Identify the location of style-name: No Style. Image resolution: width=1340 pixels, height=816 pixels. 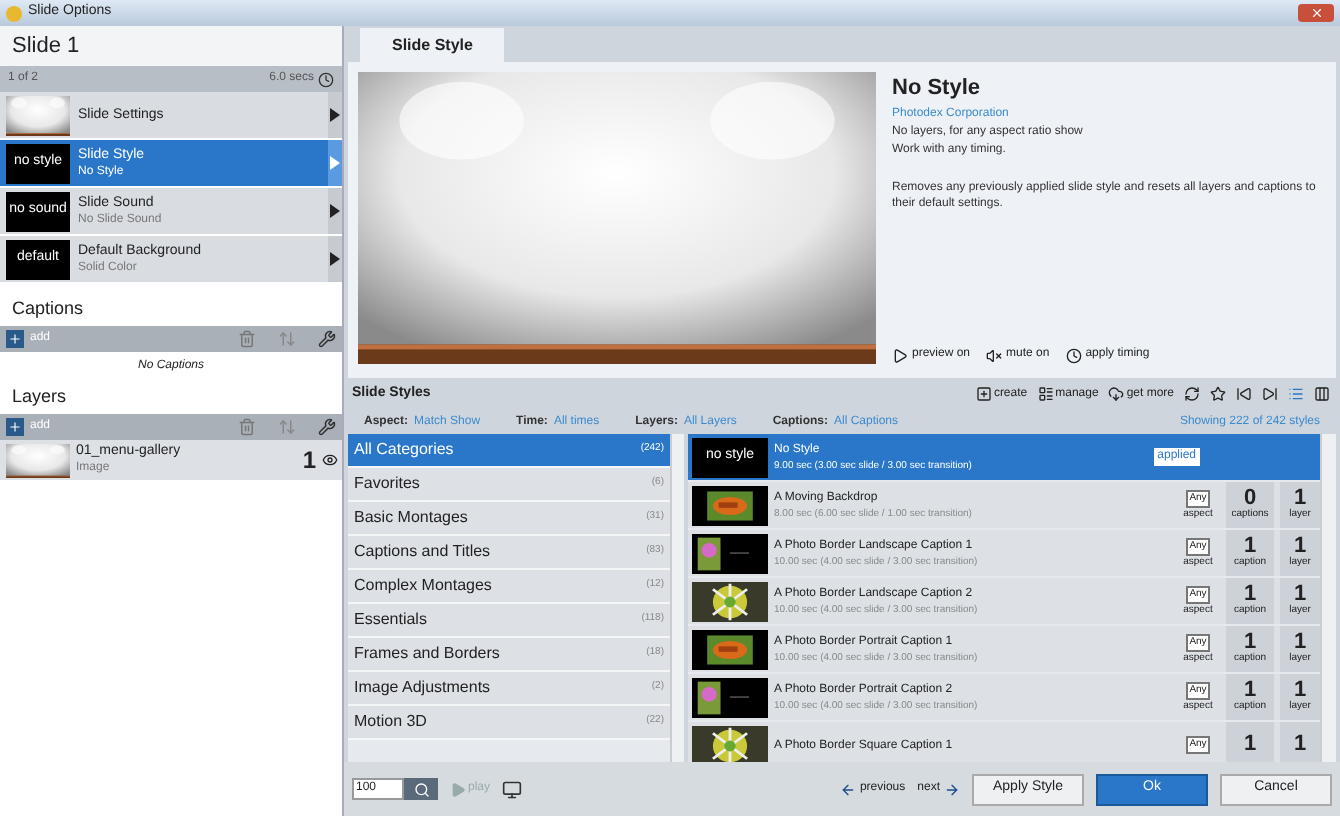
(937, 89).